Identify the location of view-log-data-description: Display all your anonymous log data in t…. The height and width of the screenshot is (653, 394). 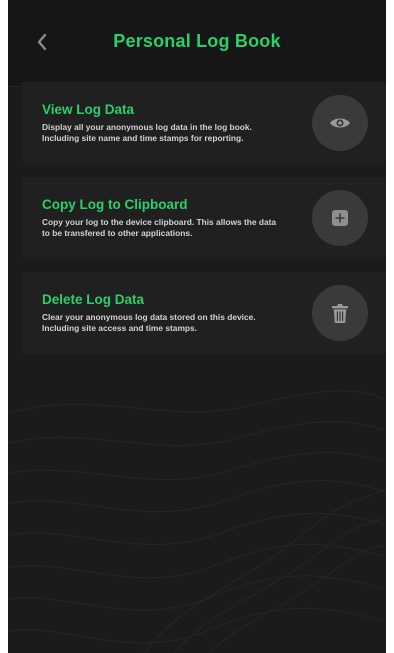
(147, 132).